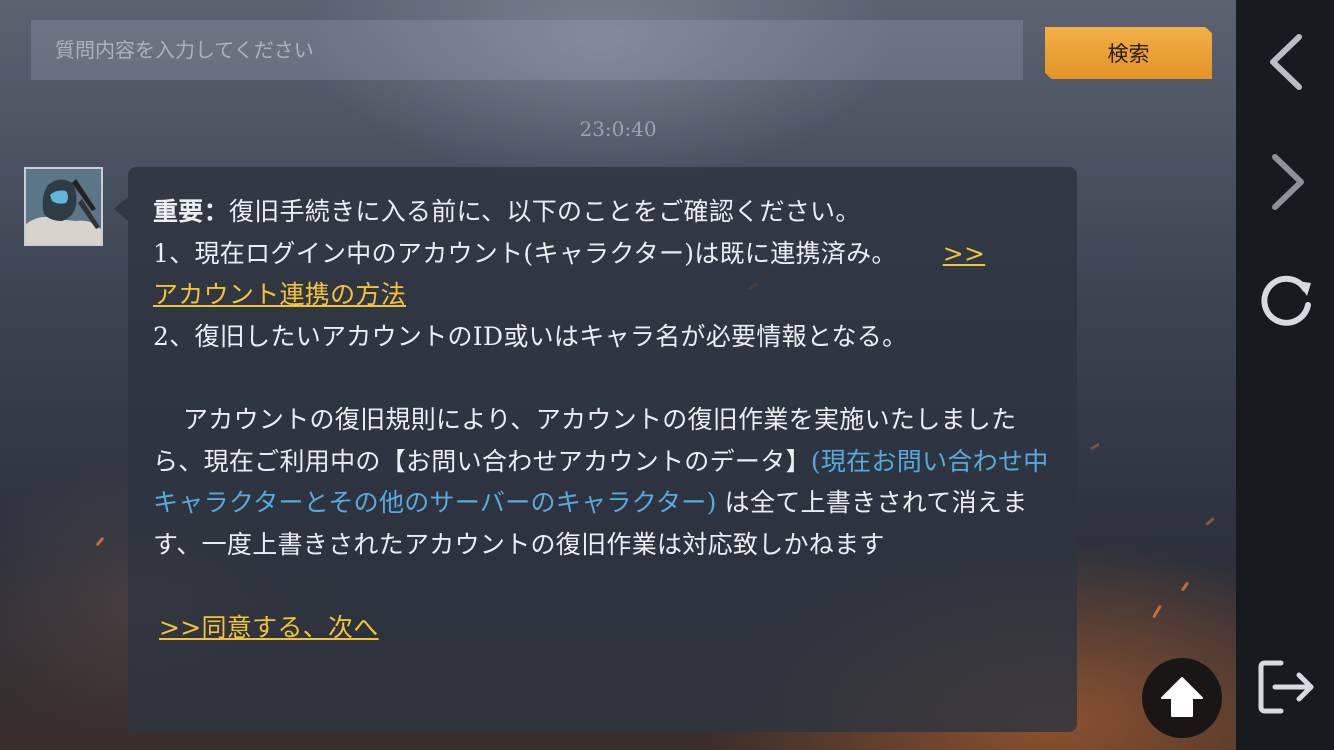  What do you see at coordinates (618, 129) in the screenshot?
I see `message-timestamp: 23:0:40` at bounding box center [618, 129].